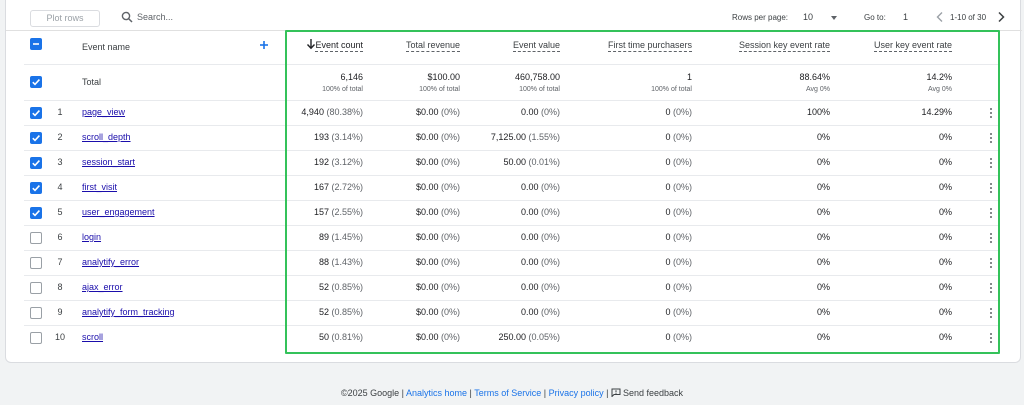  I want to click on privacy-link: Privacy policy, so click(576, 393).